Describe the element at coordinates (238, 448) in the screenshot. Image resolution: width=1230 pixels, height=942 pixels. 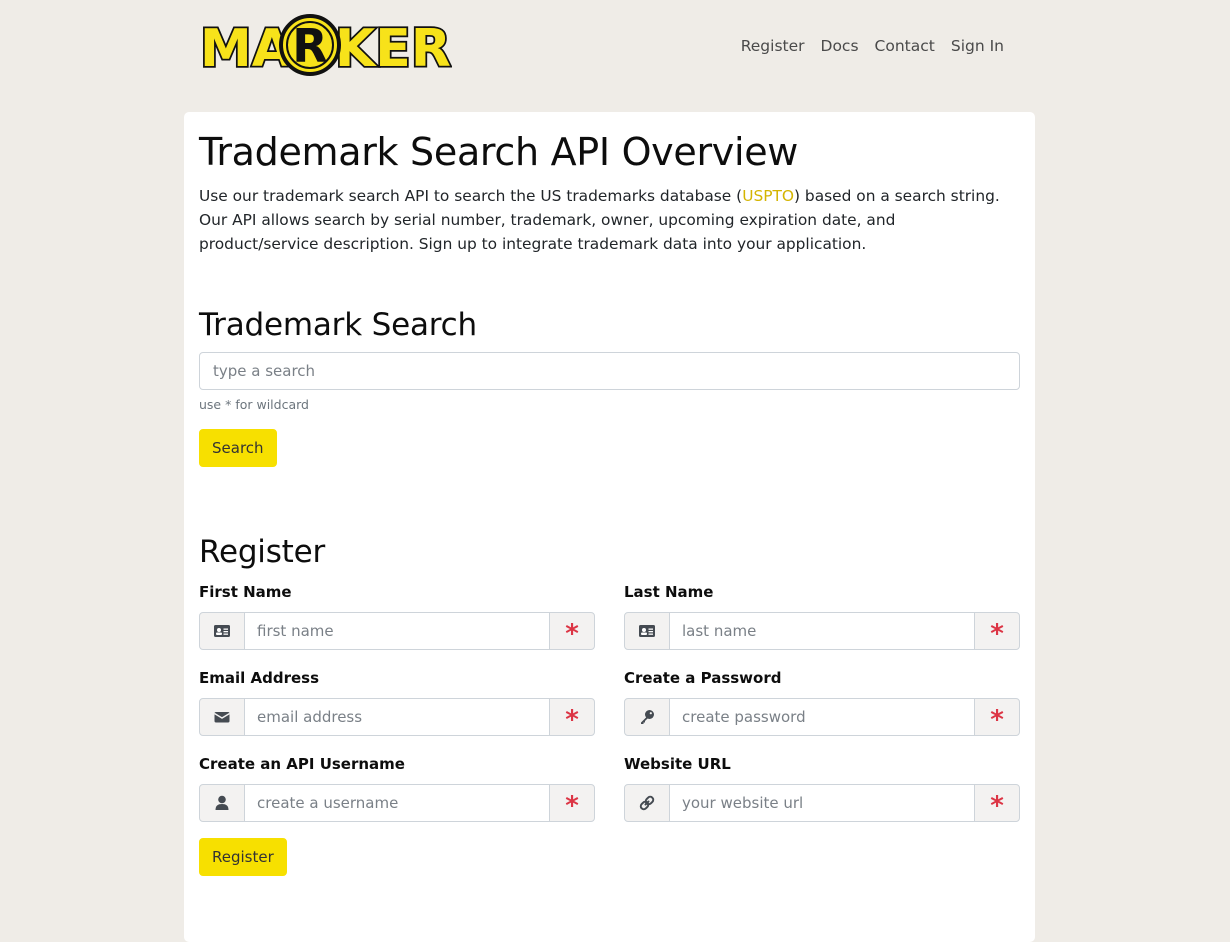
I see `search-button: Search` at that location.